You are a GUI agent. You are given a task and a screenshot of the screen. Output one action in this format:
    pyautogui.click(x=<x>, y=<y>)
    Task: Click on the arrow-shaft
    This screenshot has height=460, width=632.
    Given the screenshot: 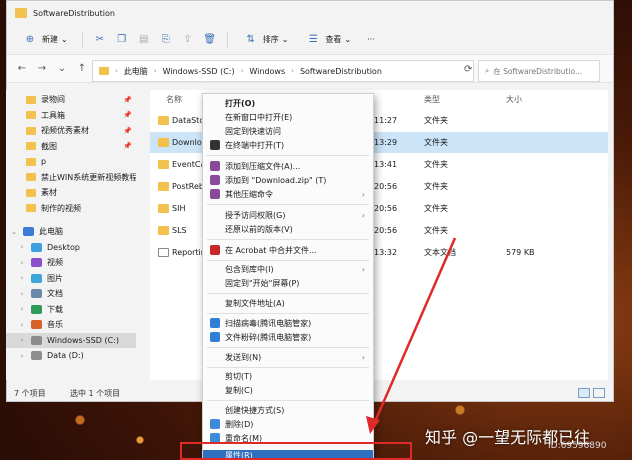 What is the action you would take?
    pyautogui.click(x=414, y=331)
    